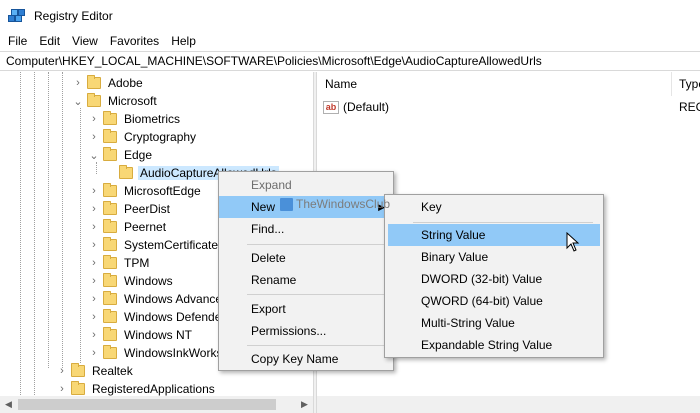 The image size is (700, 413). Describe the element at coordinates (350, 15) in the screenshot. I see `title-bar: Registry Editor` at that location.